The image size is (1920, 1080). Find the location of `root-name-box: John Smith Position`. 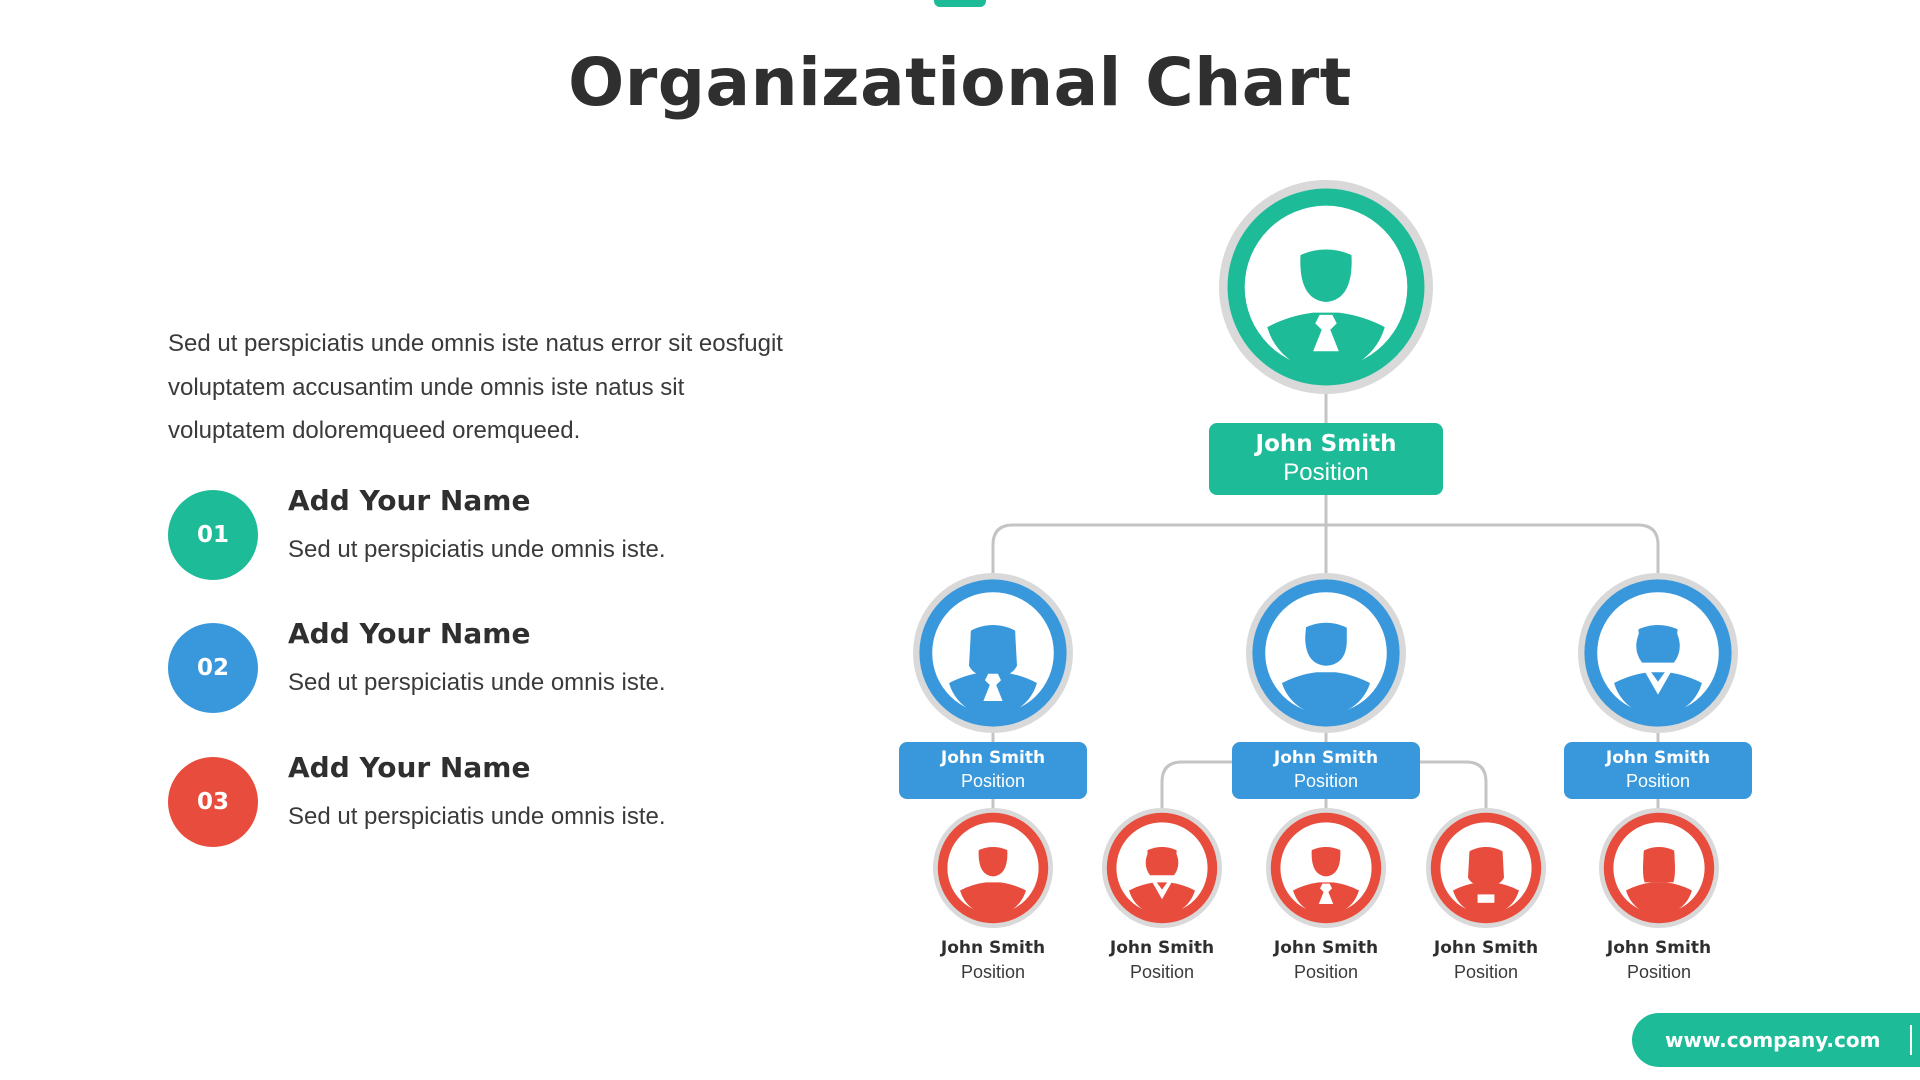

root-name-box: John Smith Position is located at coordinates (1326, 459).